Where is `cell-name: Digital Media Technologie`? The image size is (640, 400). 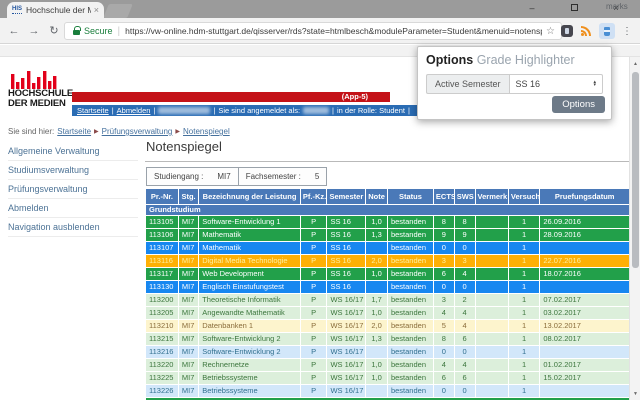 cell-name: Digital Media Technologie is located at coordinates (249, 261).